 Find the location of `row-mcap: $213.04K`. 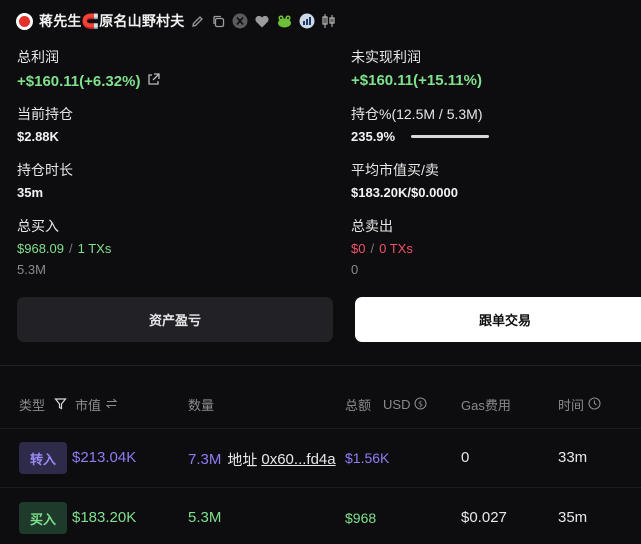

row-mcap: $213.04K is located at coordinates (104, 457).